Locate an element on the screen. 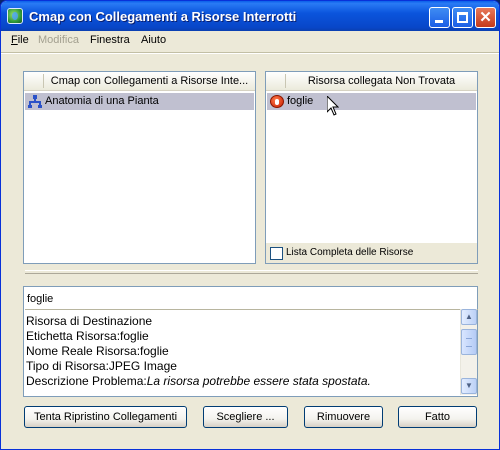 Image resolution: width=500 pixels, height=450 pixels. menu-bar: File Modifica Finestra Aiuto is located at coordinates (250, 41).